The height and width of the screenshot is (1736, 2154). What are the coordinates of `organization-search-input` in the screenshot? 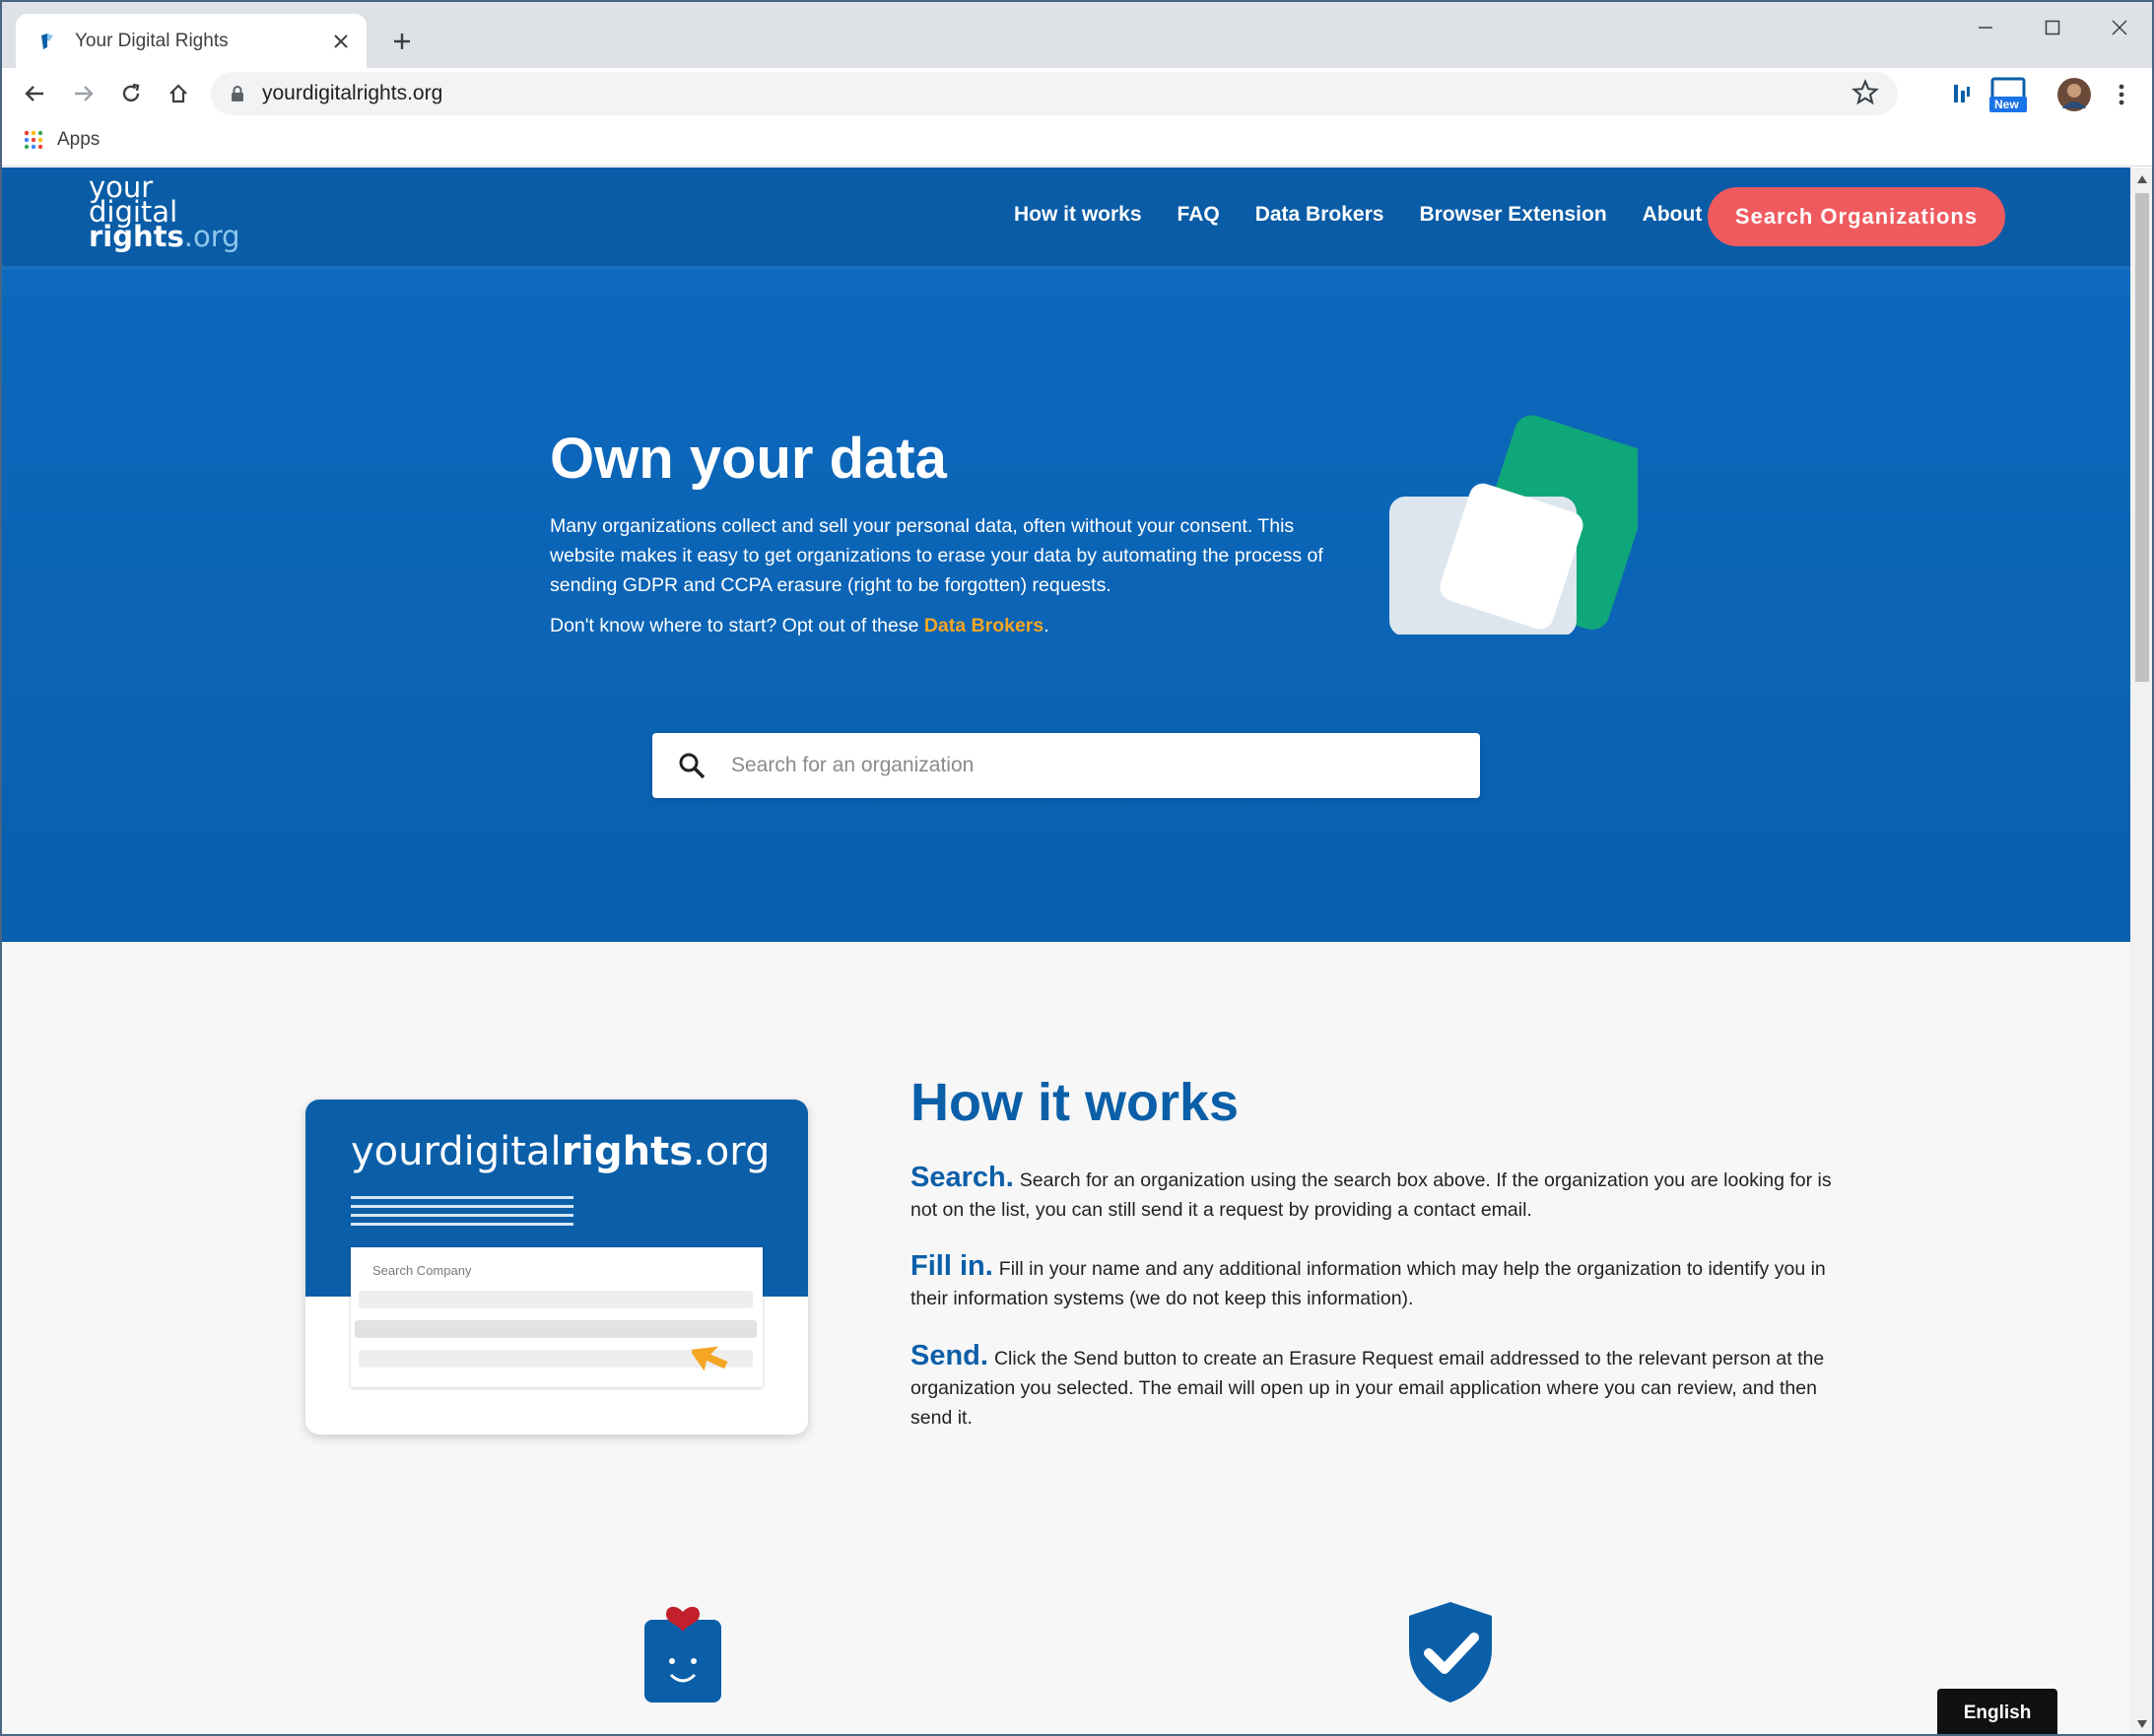 It's located at (1076, 765).